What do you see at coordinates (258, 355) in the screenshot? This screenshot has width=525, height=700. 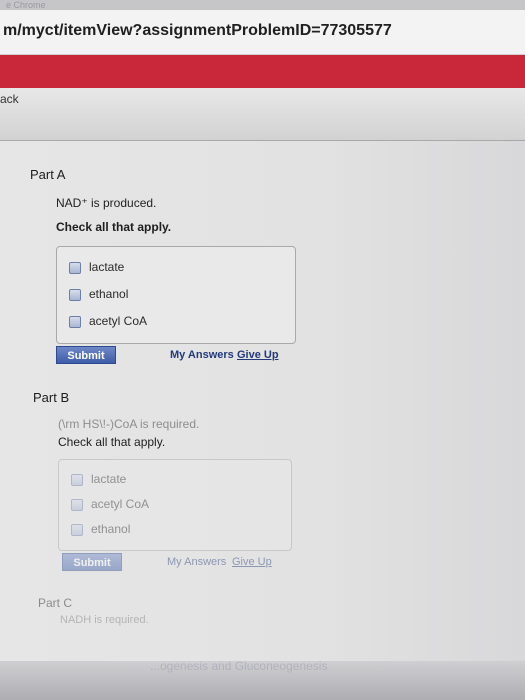 I see `part-a-give-up-link: Give Up` at bounding box center [258, 355].